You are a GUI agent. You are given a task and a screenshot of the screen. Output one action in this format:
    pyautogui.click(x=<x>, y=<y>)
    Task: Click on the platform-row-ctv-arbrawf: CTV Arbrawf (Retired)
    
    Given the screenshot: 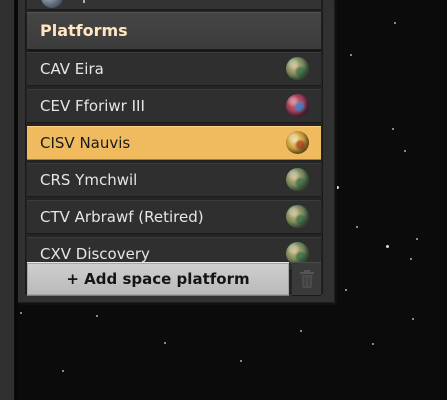 What is the action you would take?
    pyautogui.click(x=174, y=217)
    